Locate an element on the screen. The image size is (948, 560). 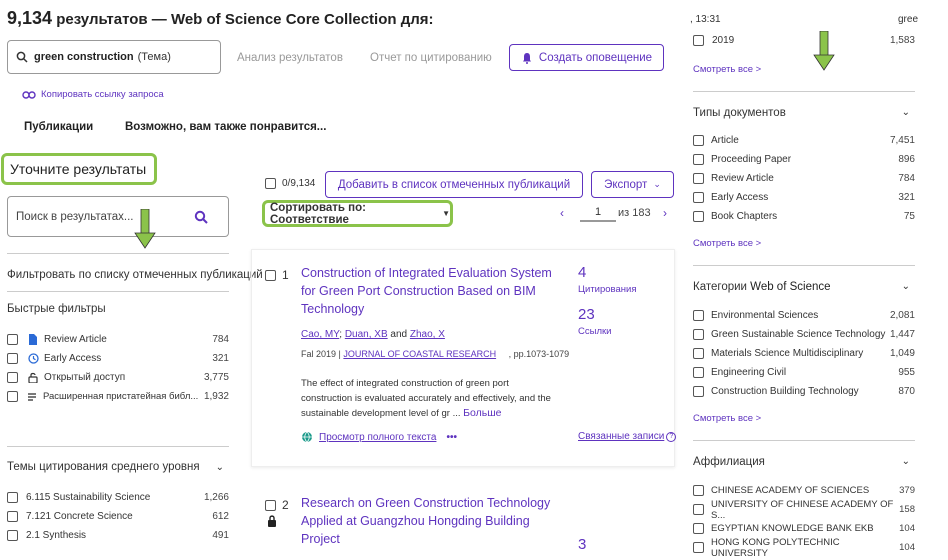
citations-count: 3 is located at coordinates (582, 544).